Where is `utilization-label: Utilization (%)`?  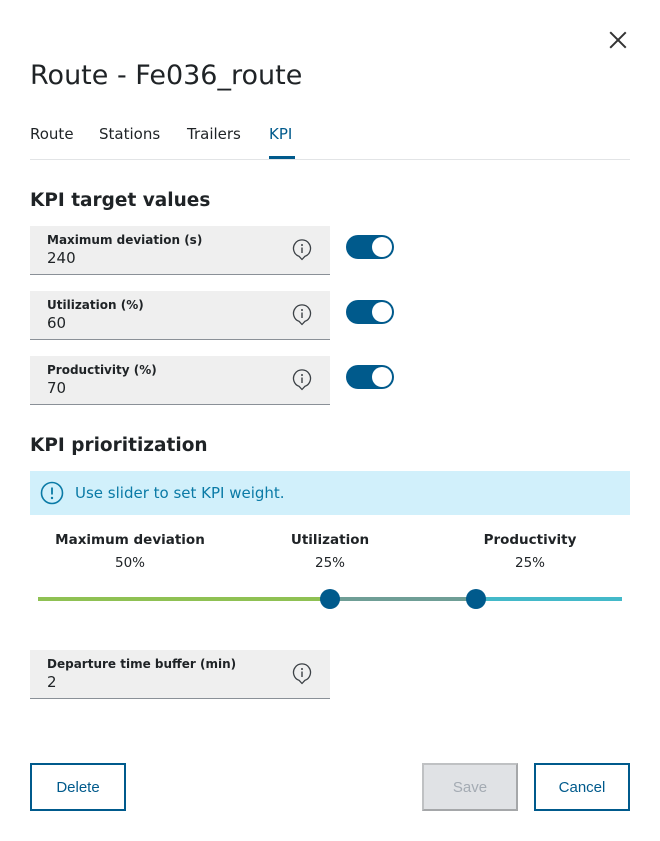 utilization-label: Utilization (%) is located at coordinates (95, 305).